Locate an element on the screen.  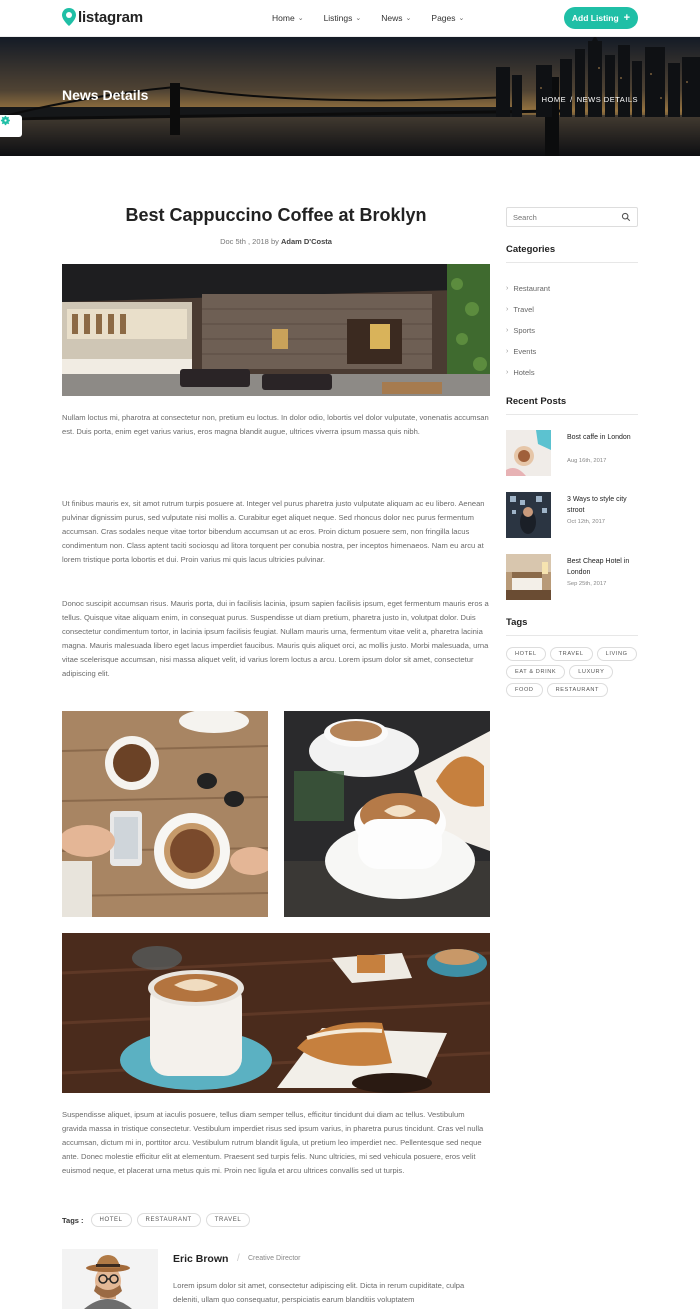
page-hero: News Details HOME / NEWS DETAILS is located at coordinates (350, 96).